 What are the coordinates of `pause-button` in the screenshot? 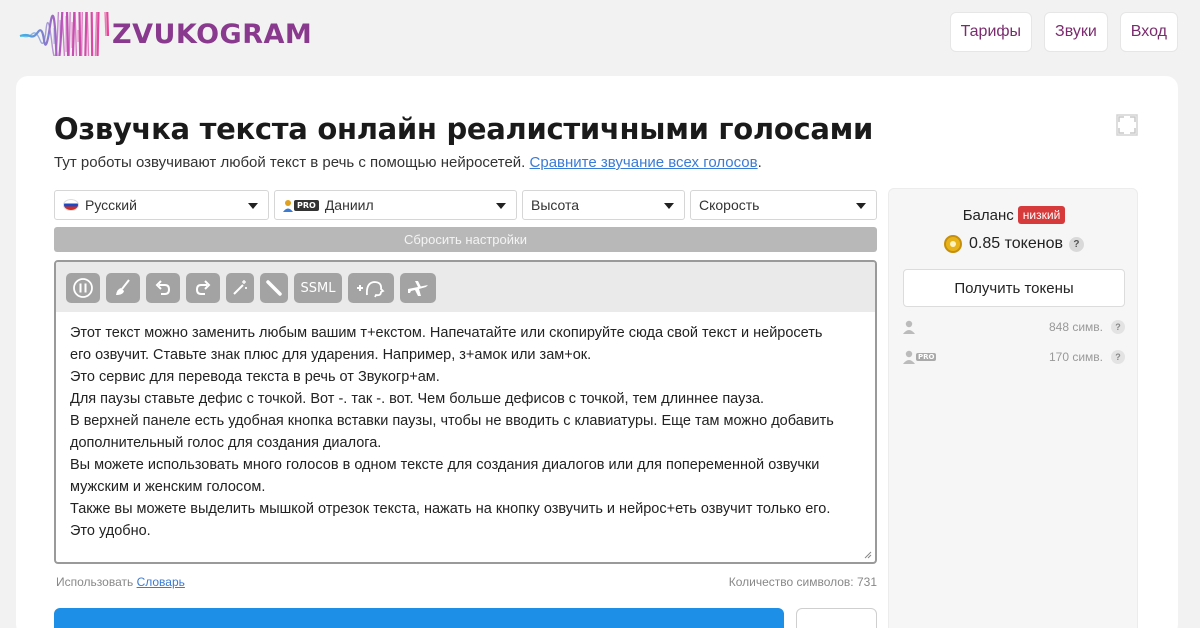 It's located at (83, 288).